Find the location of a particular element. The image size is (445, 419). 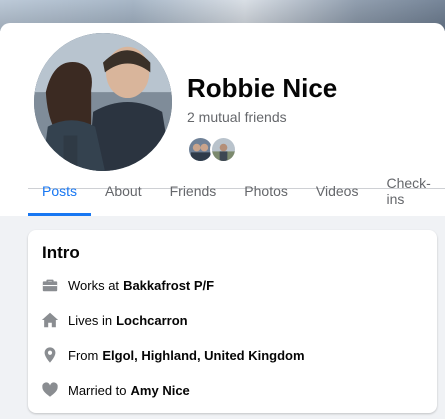

tab-videos: Videos is located at coordinates (337, 191).